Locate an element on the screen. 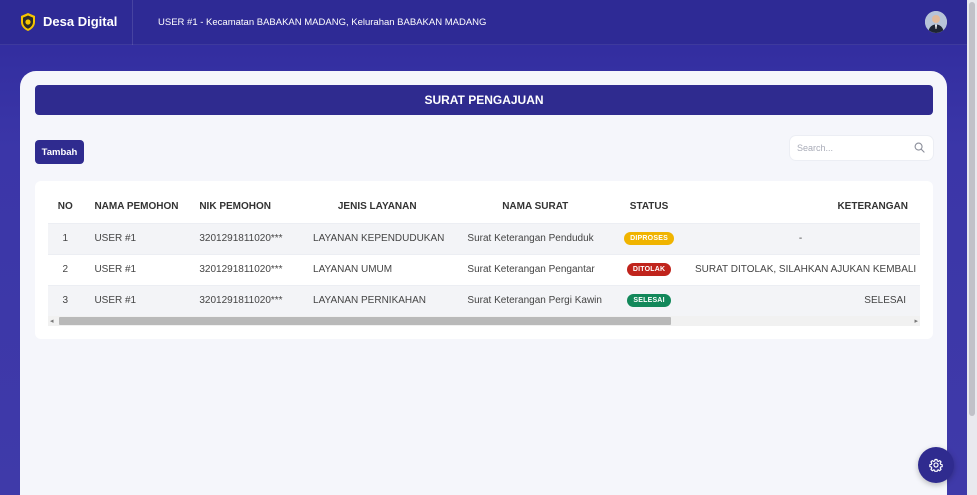 The width and height of the screenshot is (977, 495). search-box is located at coordinates (861, 148).